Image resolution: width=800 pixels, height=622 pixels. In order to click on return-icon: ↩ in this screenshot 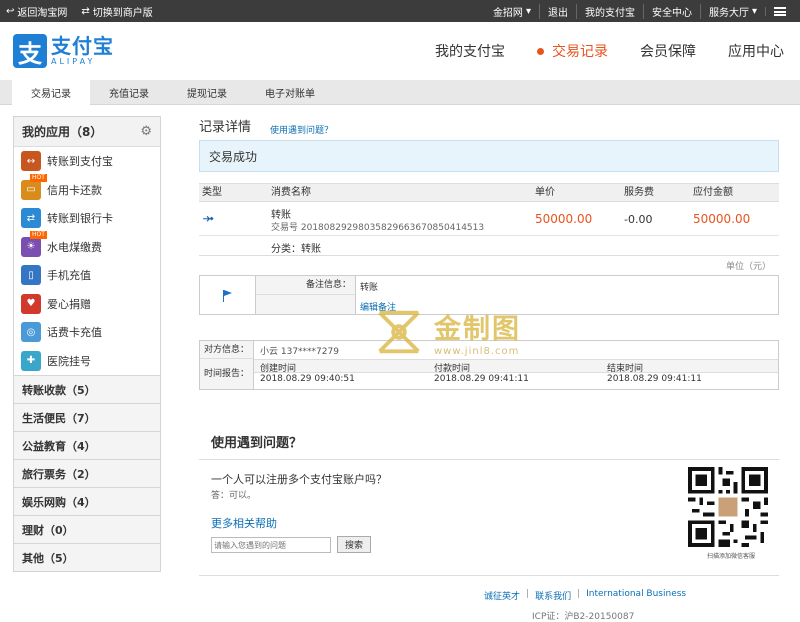, I will do `click(10, 11)`.